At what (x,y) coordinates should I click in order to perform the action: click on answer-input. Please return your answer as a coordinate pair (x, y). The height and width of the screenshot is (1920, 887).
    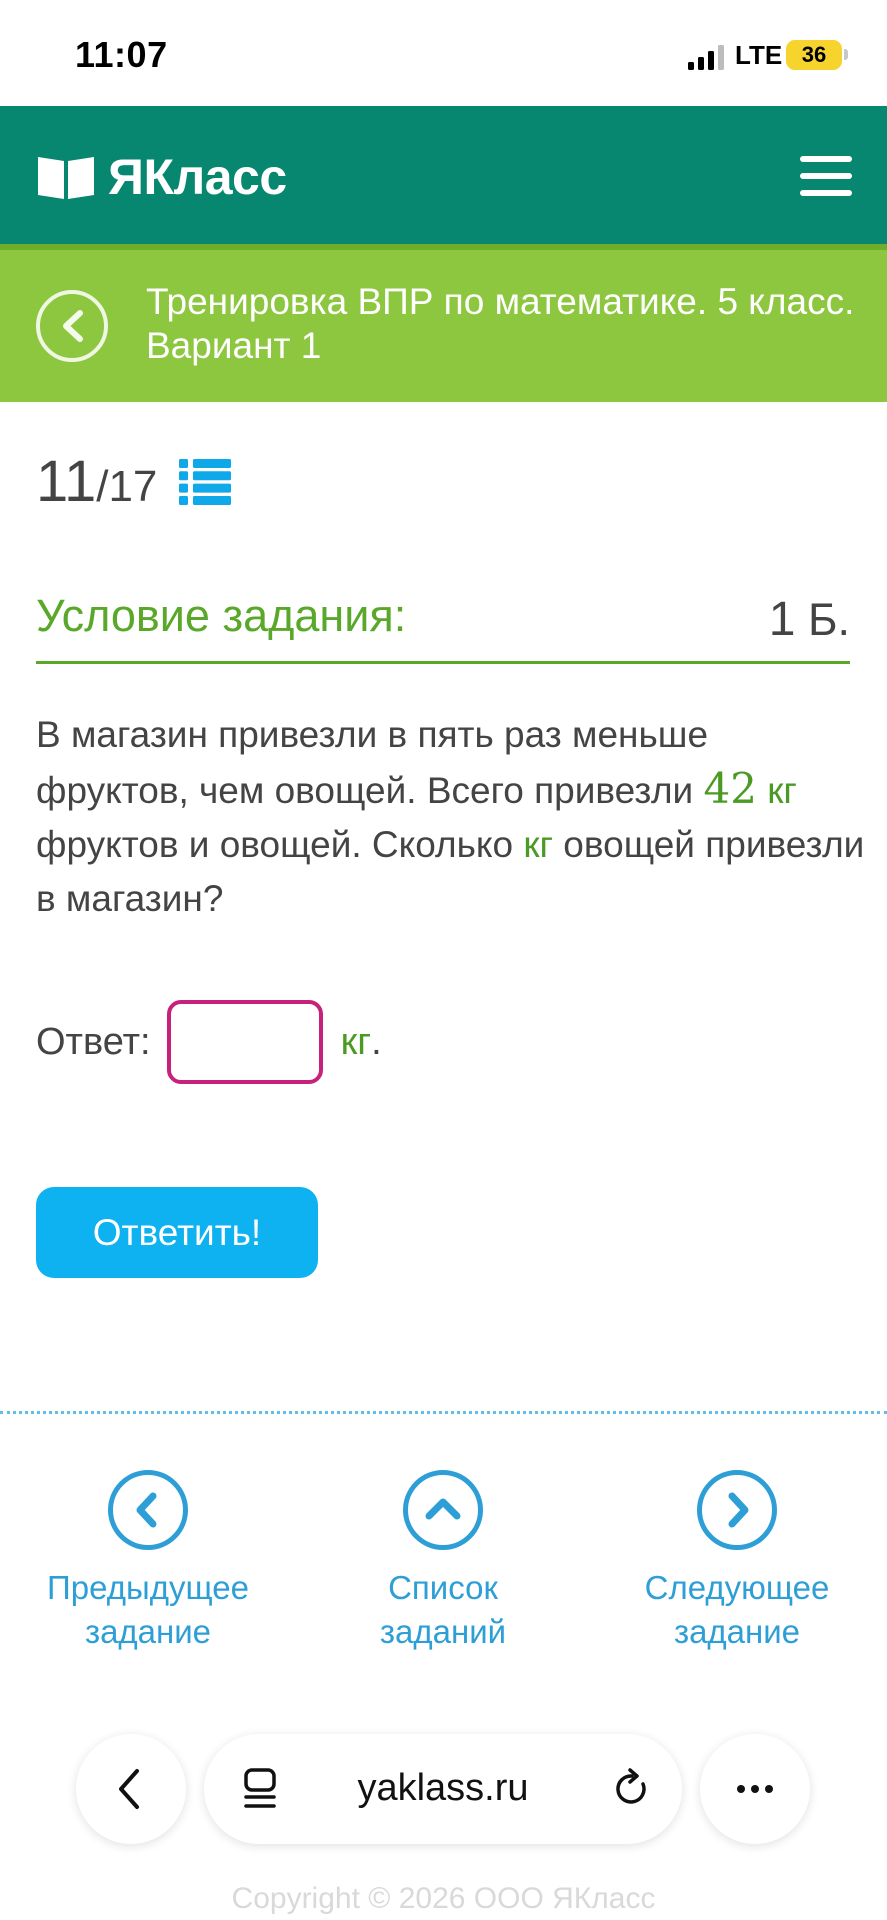
    Looking at the image, I should click on (244, 1042).